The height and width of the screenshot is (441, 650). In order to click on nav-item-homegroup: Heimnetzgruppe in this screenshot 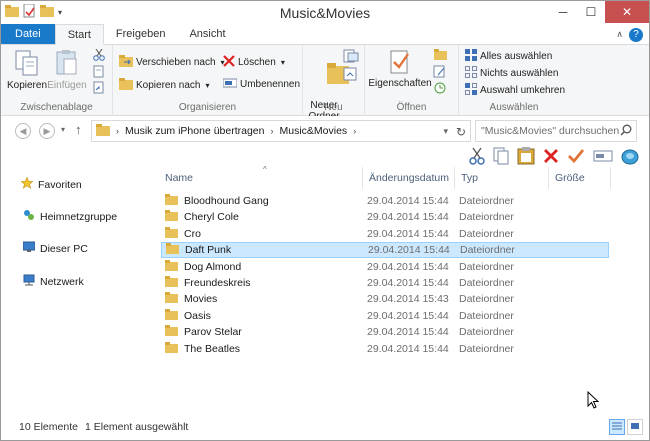, I will do `click(70, 216)`.